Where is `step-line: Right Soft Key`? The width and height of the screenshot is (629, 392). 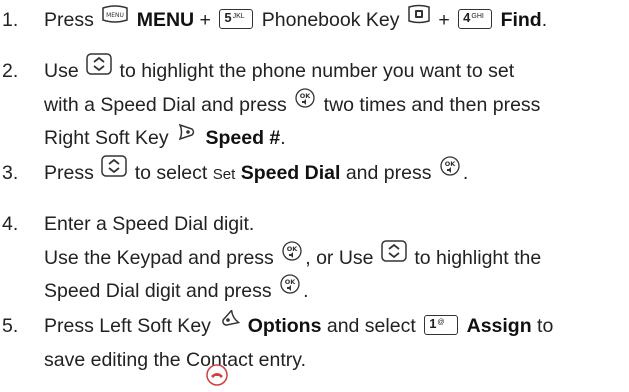
step-line: Right Soft Key is located at coordinates (106, 138).